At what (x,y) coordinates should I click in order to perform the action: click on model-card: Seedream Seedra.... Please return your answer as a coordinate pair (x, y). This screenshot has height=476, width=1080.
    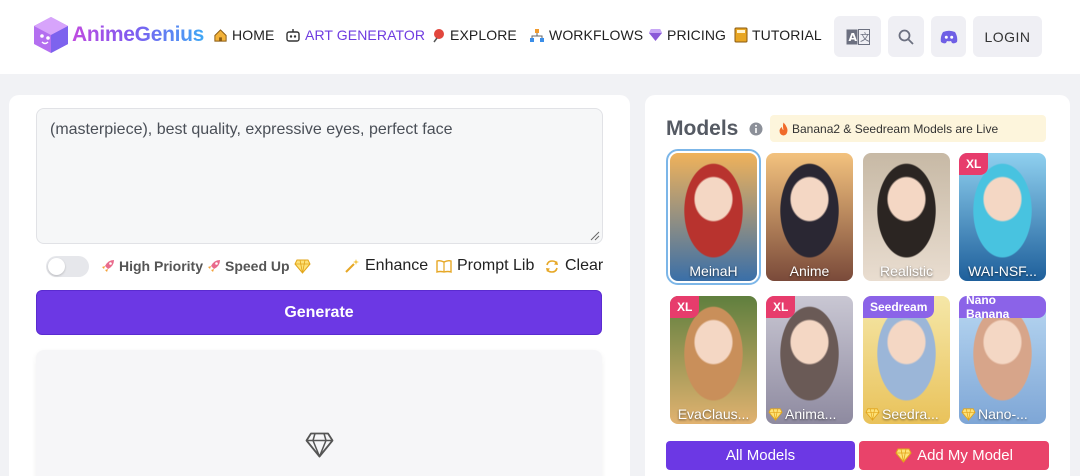
    Looking at the image, I should click on (906, 360).